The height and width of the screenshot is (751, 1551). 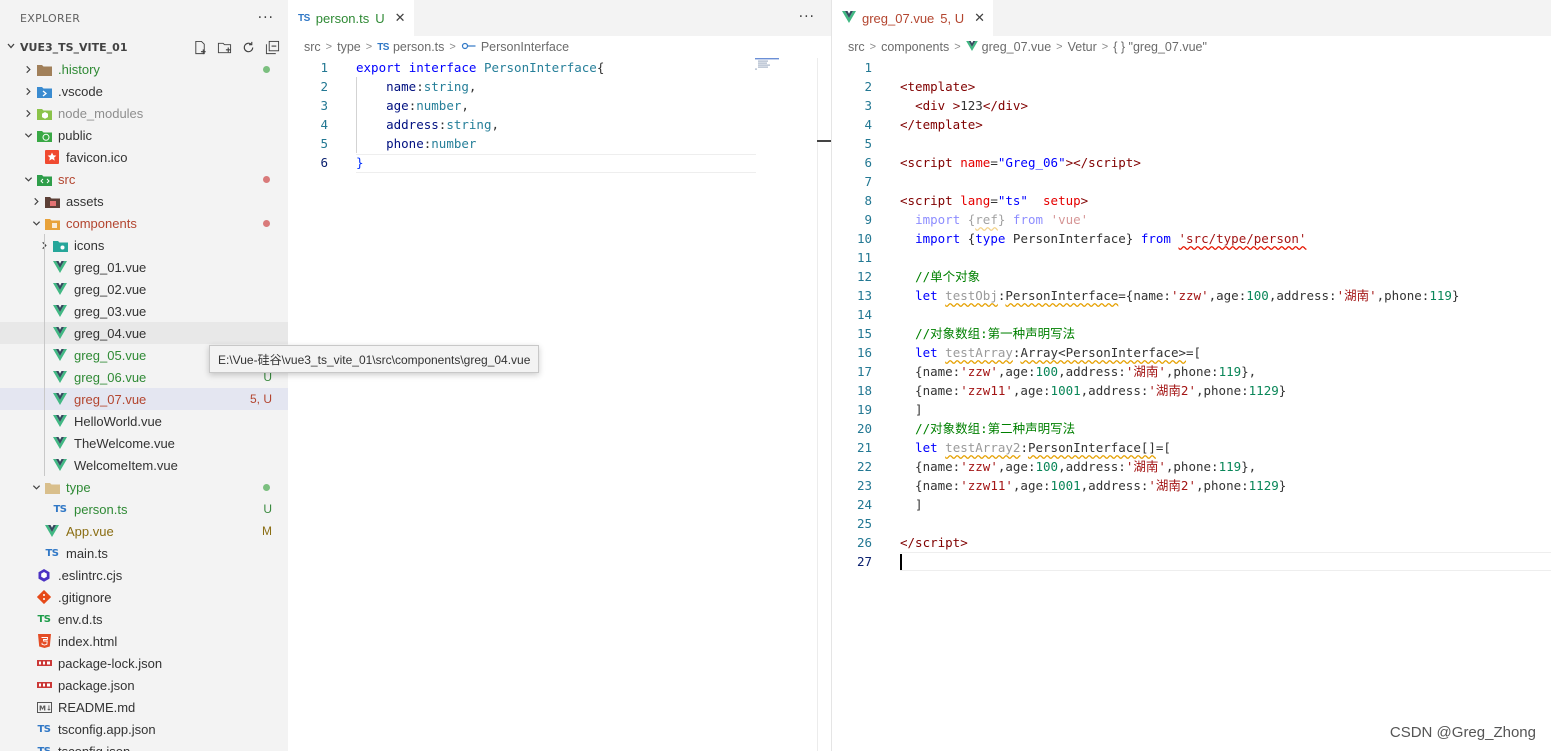 I want to click on npm-icon, so click(x=44, y=663).